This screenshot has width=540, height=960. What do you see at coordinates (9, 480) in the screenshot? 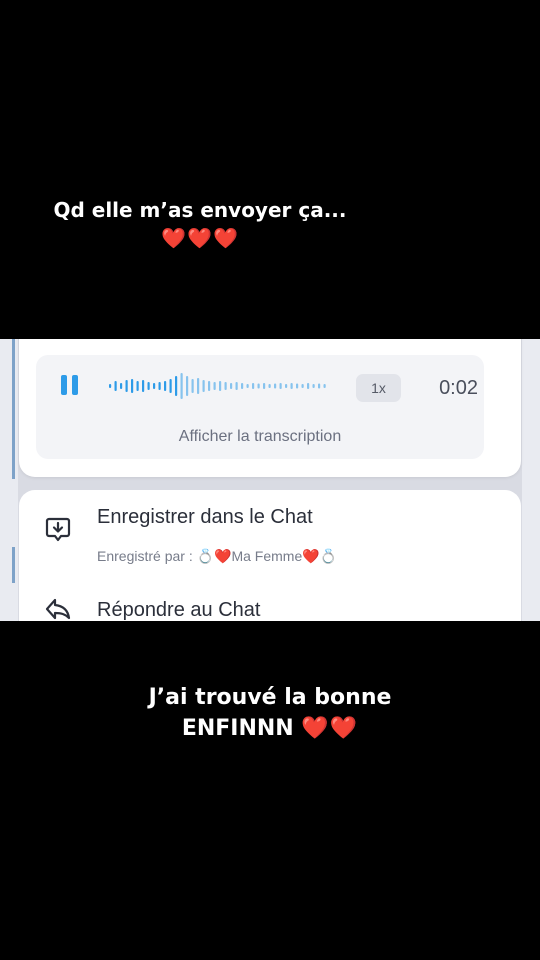
I see `background-left-edge` at bounding box center [9, 480].